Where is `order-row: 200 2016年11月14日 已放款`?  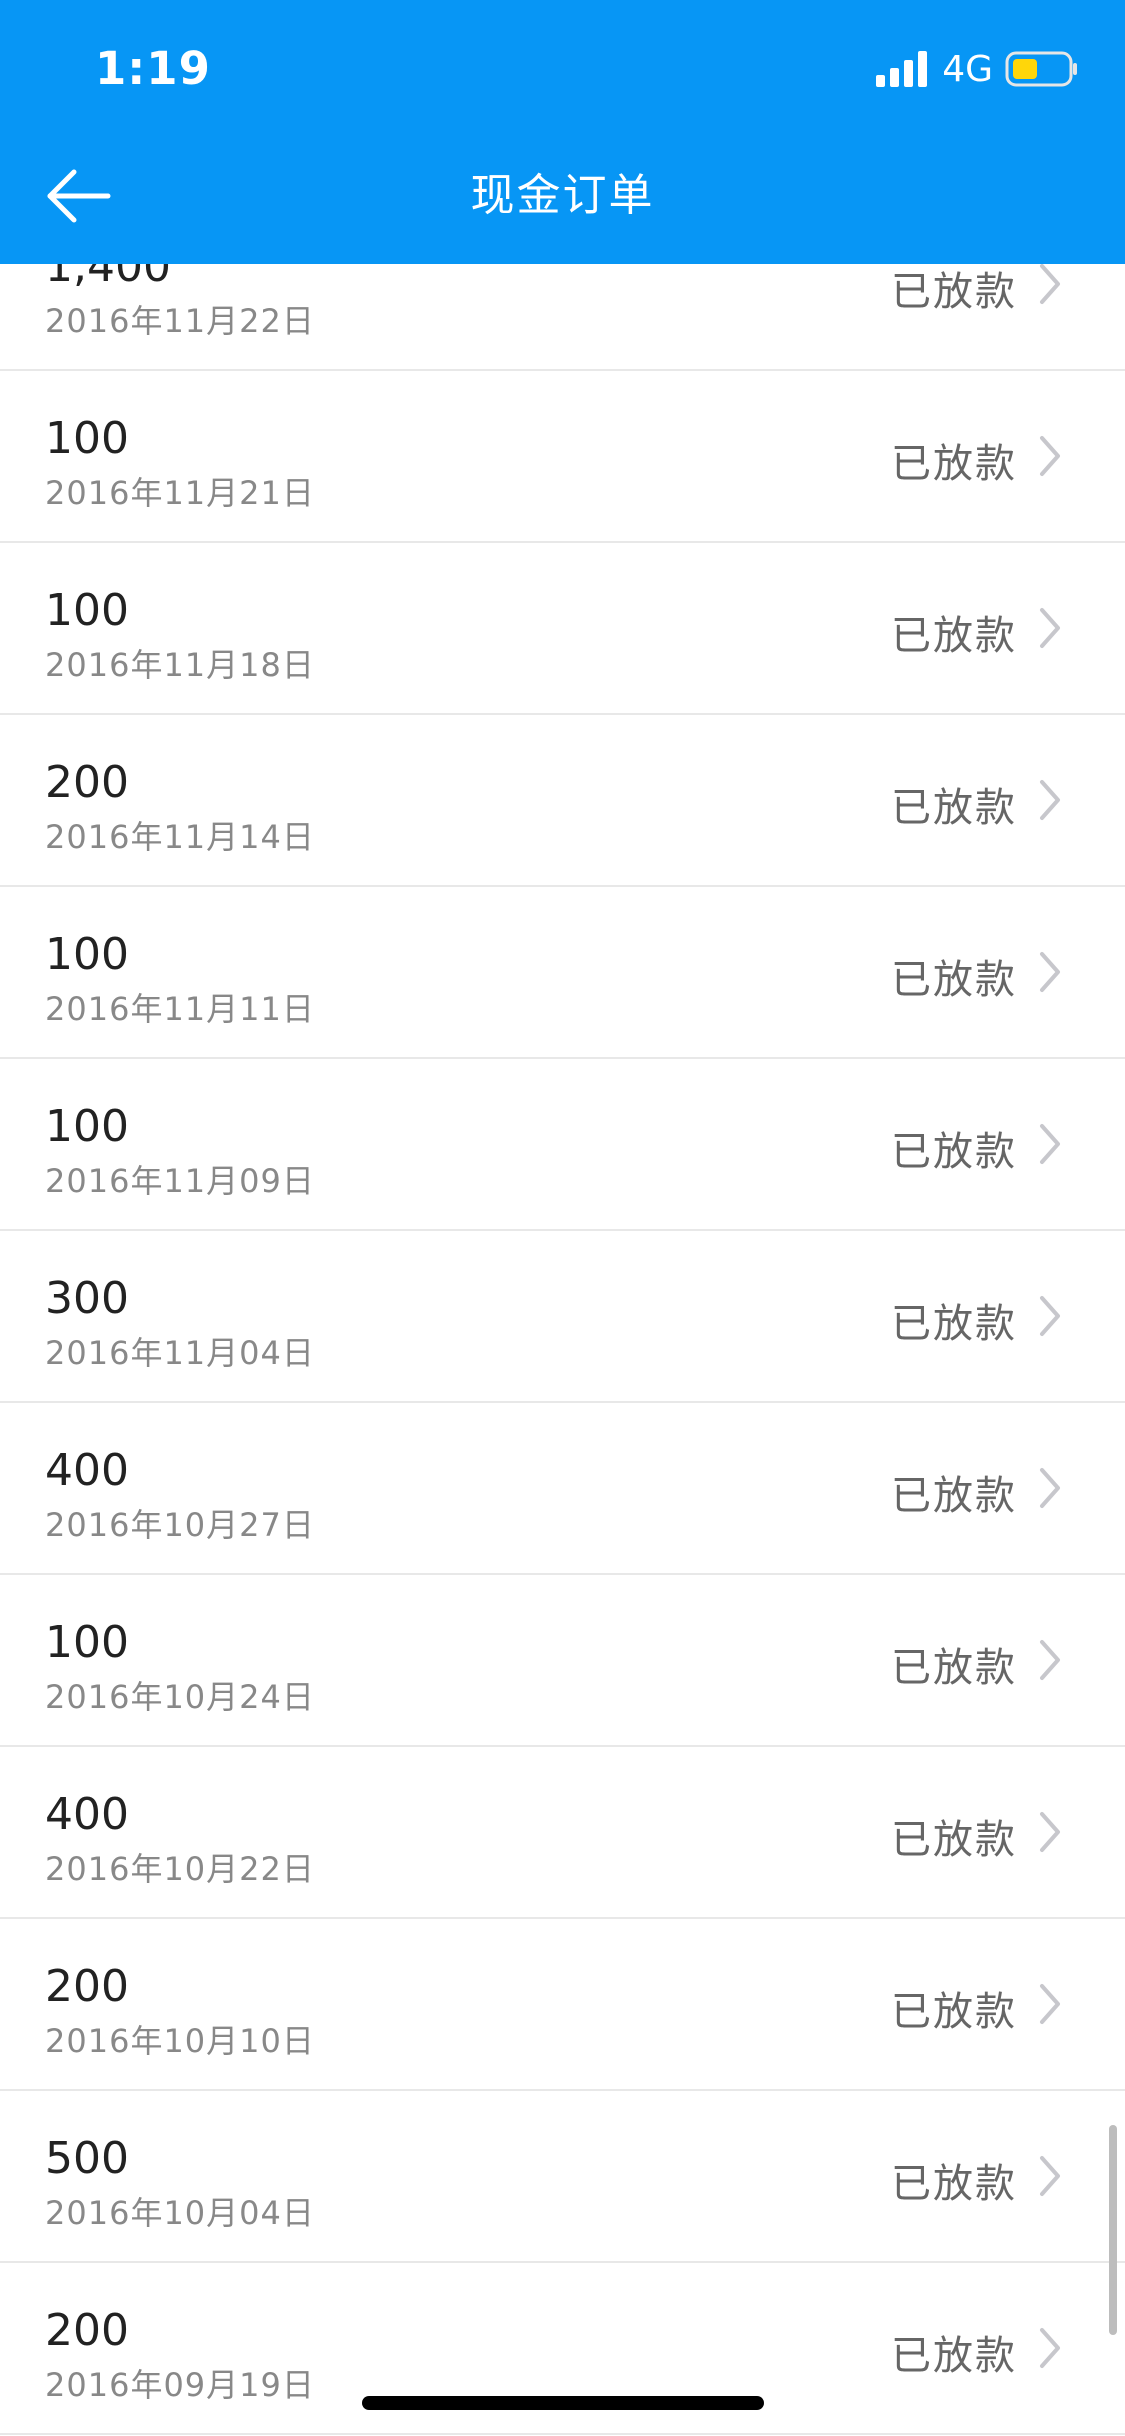
order-row: 200 2016年11月14日 已放款 is located at coordinates (562, 801).